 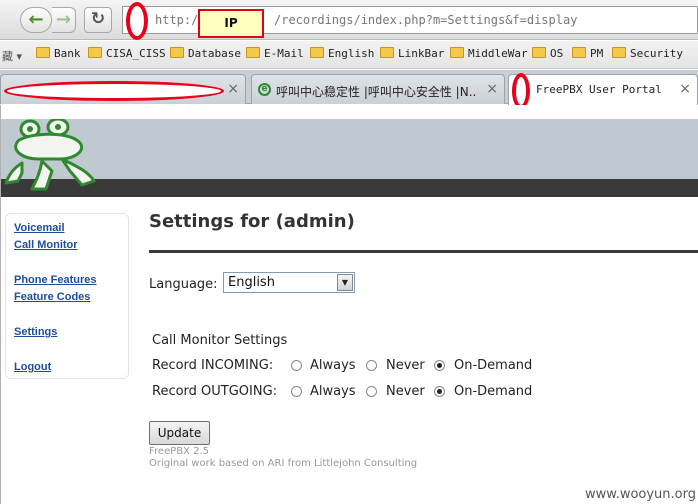 I want to click on sidebar-item-call-monitor: Call Monitor, so click(x=46, y=245).